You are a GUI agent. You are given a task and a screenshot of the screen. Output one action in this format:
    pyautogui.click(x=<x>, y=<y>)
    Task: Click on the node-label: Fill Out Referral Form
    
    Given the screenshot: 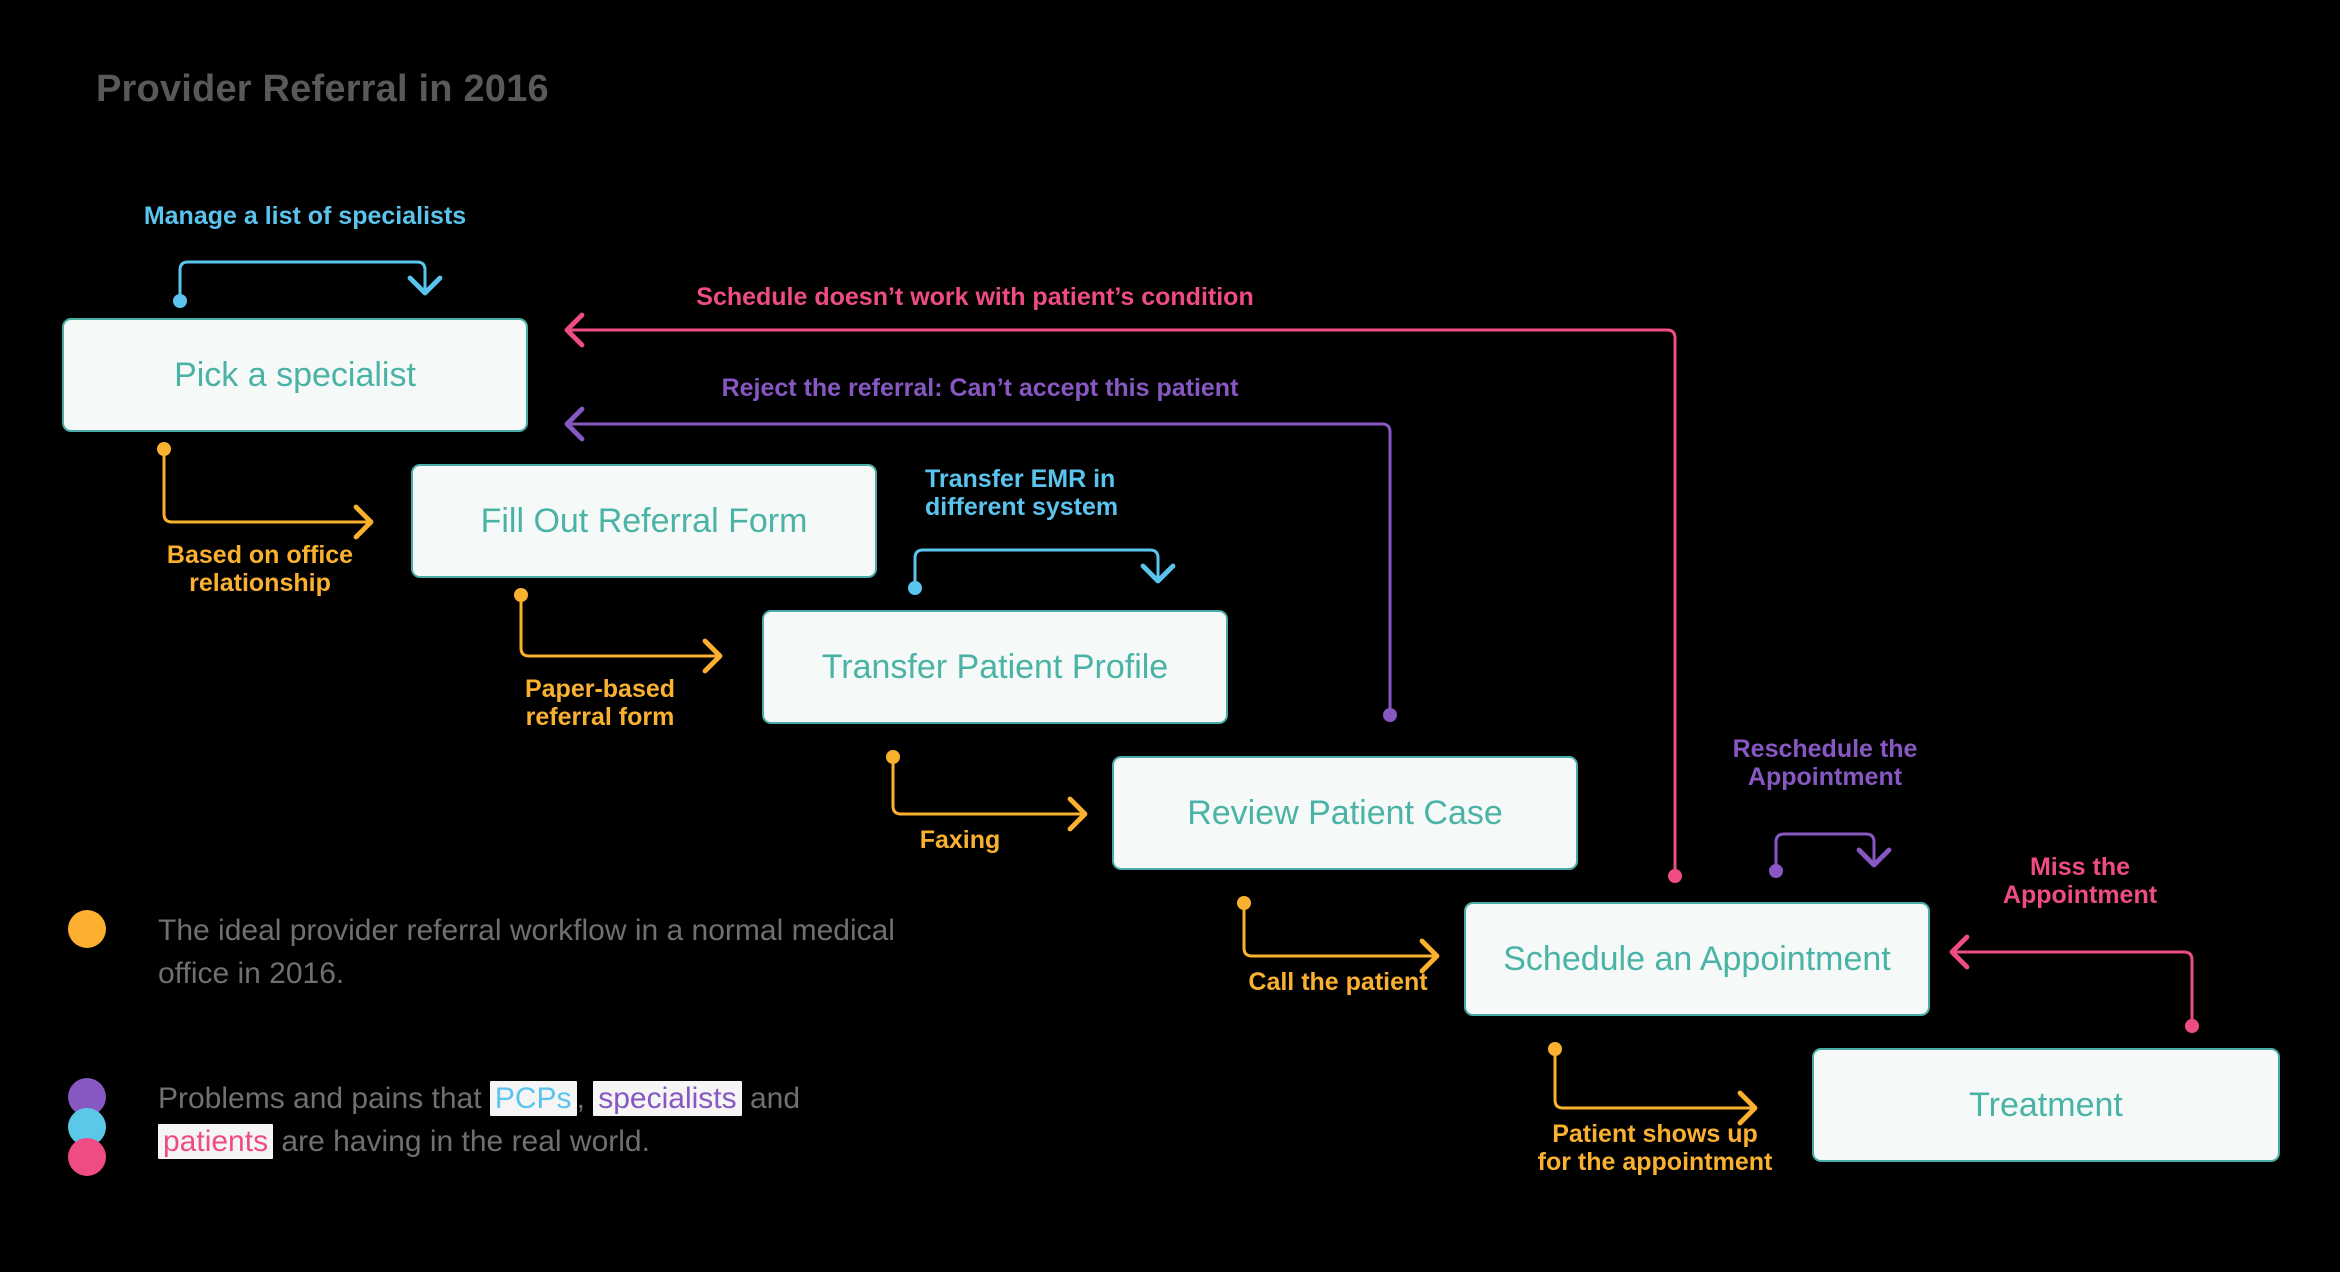 What is the action you would take?
    pyautogui.click(x=644, y=520)
    